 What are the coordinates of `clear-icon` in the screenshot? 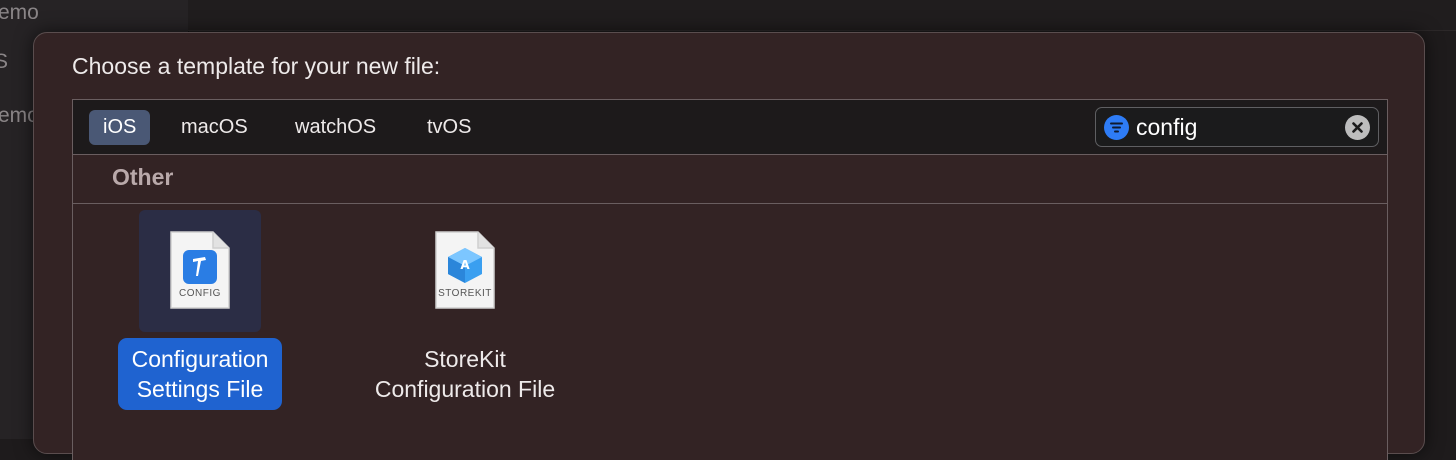 It's located at (1357, 127).